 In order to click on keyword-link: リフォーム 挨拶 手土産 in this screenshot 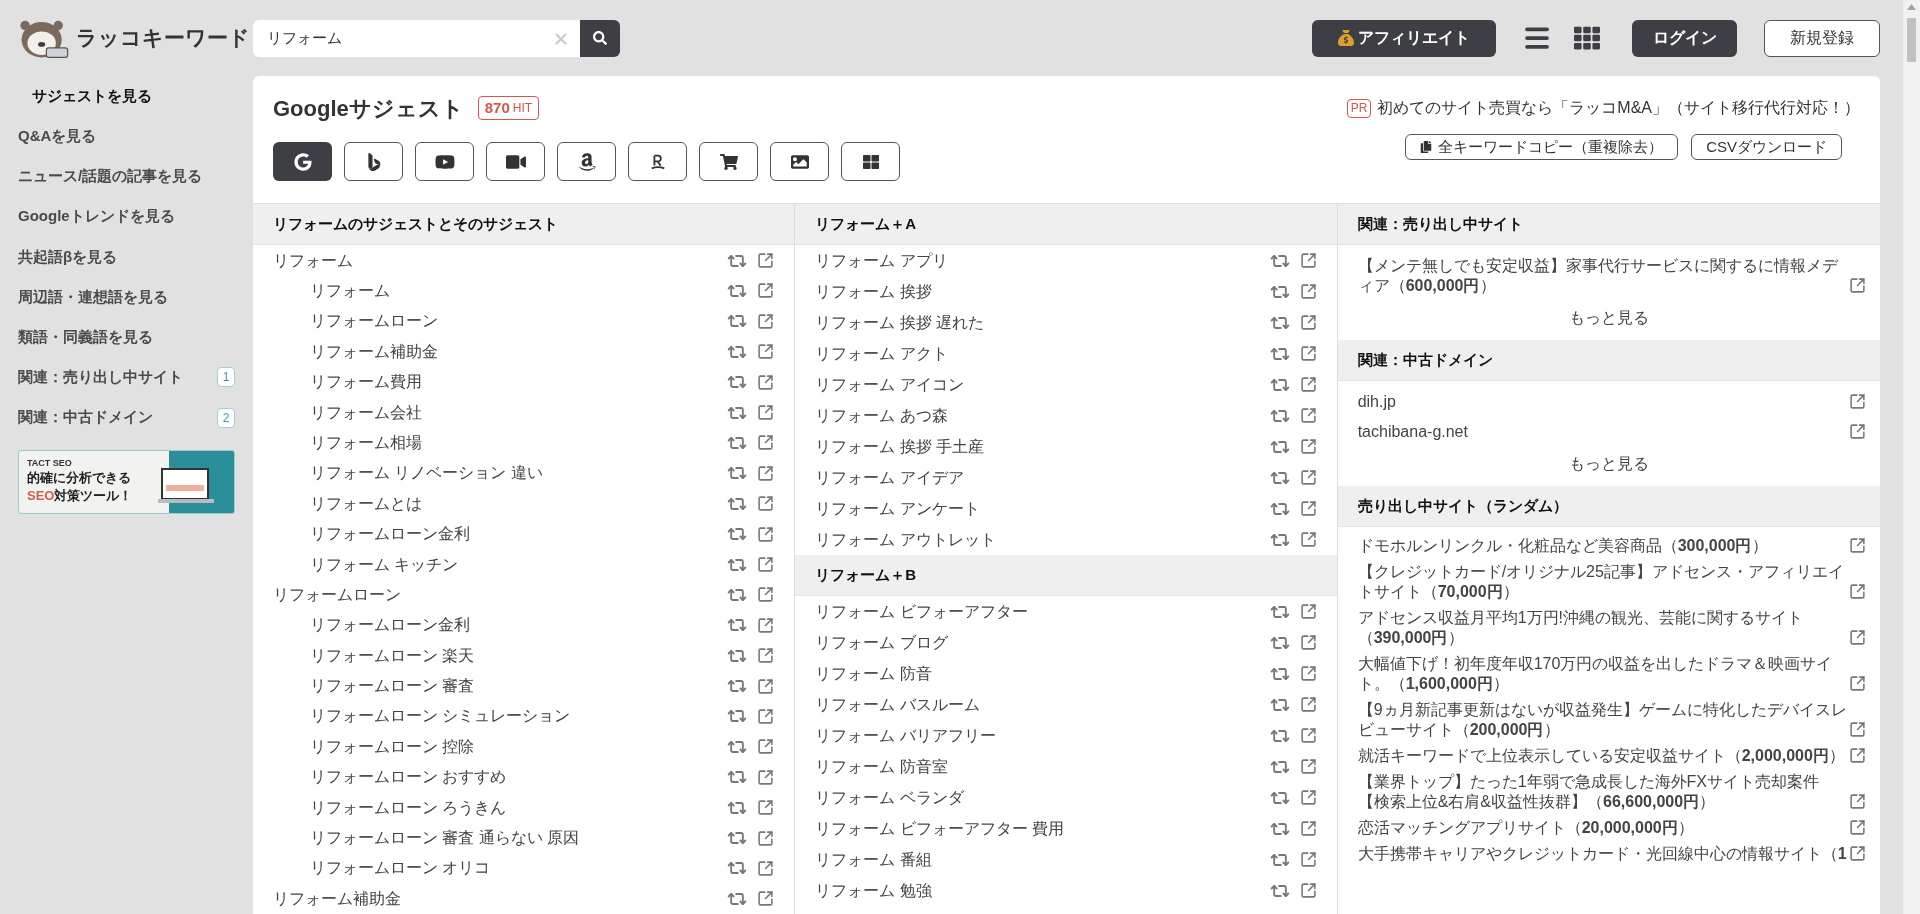, I will do `click(900, 446)`.